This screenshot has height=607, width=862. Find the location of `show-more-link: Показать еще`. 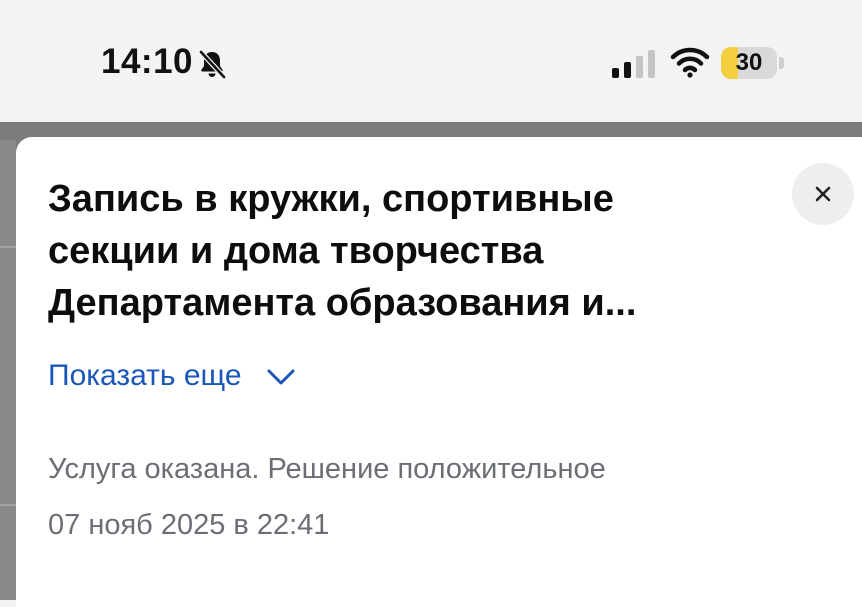

show-more-link: Показать еще is located at coordinates (172, 376).